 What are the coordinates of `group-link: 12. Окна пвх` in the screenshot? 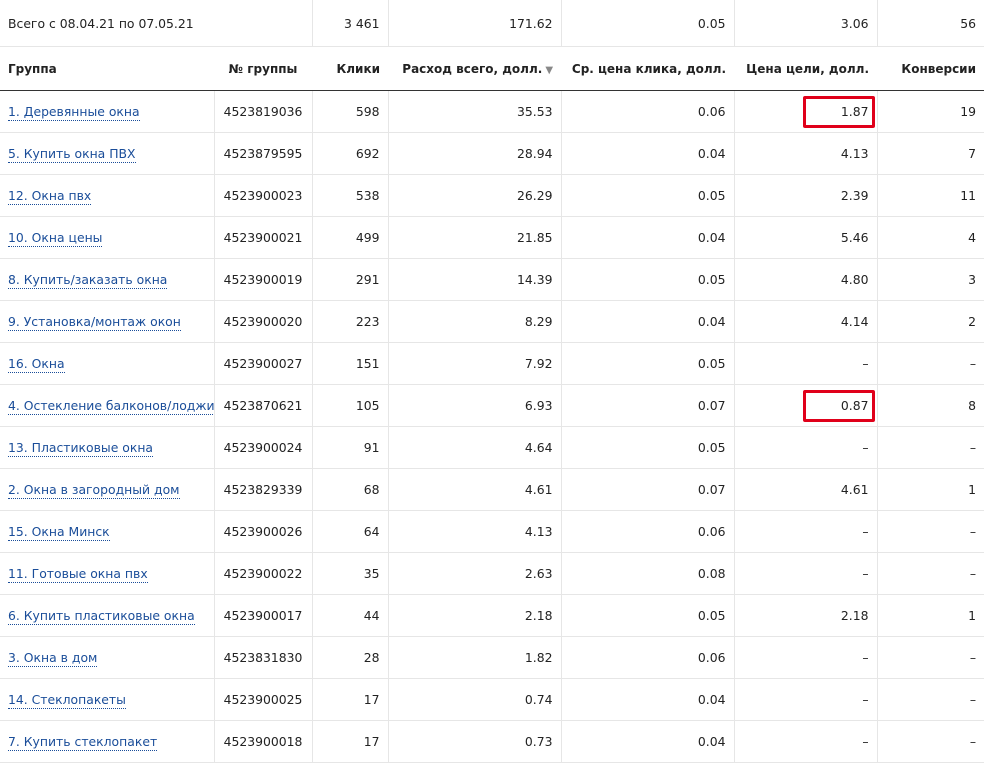 It's located at (50, 196).